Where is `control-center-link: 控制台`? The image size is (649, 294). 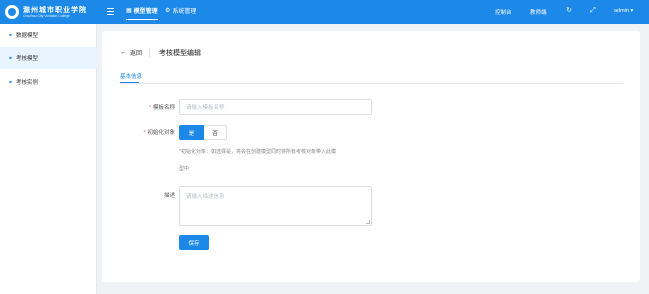
control-center-link: 控制台 is located at coordinates (503, 12).